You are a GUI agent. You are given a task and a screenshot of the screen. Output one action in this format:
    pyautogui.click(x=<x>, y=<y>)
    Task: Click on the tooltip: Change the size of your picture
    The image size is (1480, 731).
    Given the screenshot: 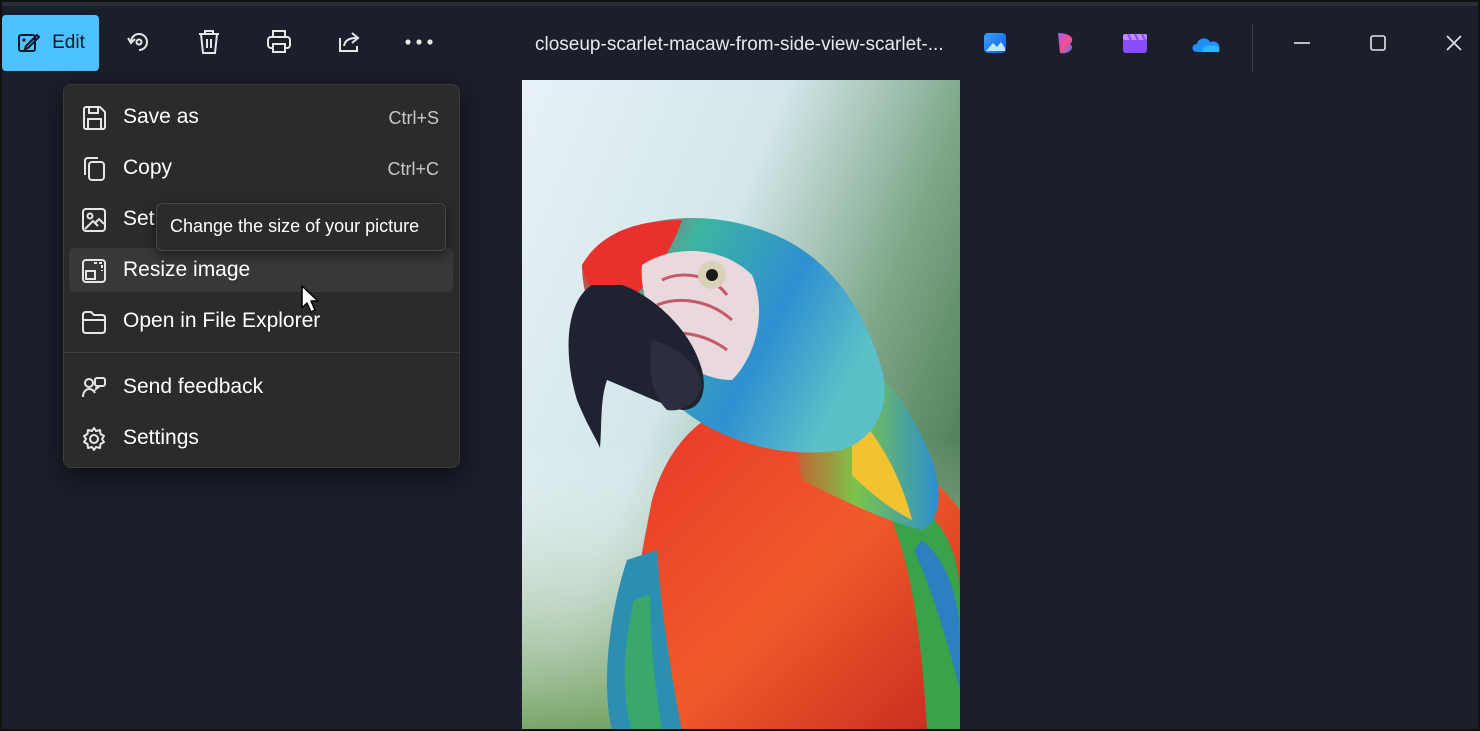 What is the action you would take?
    pyautogui.click(x=301, y=227)
    